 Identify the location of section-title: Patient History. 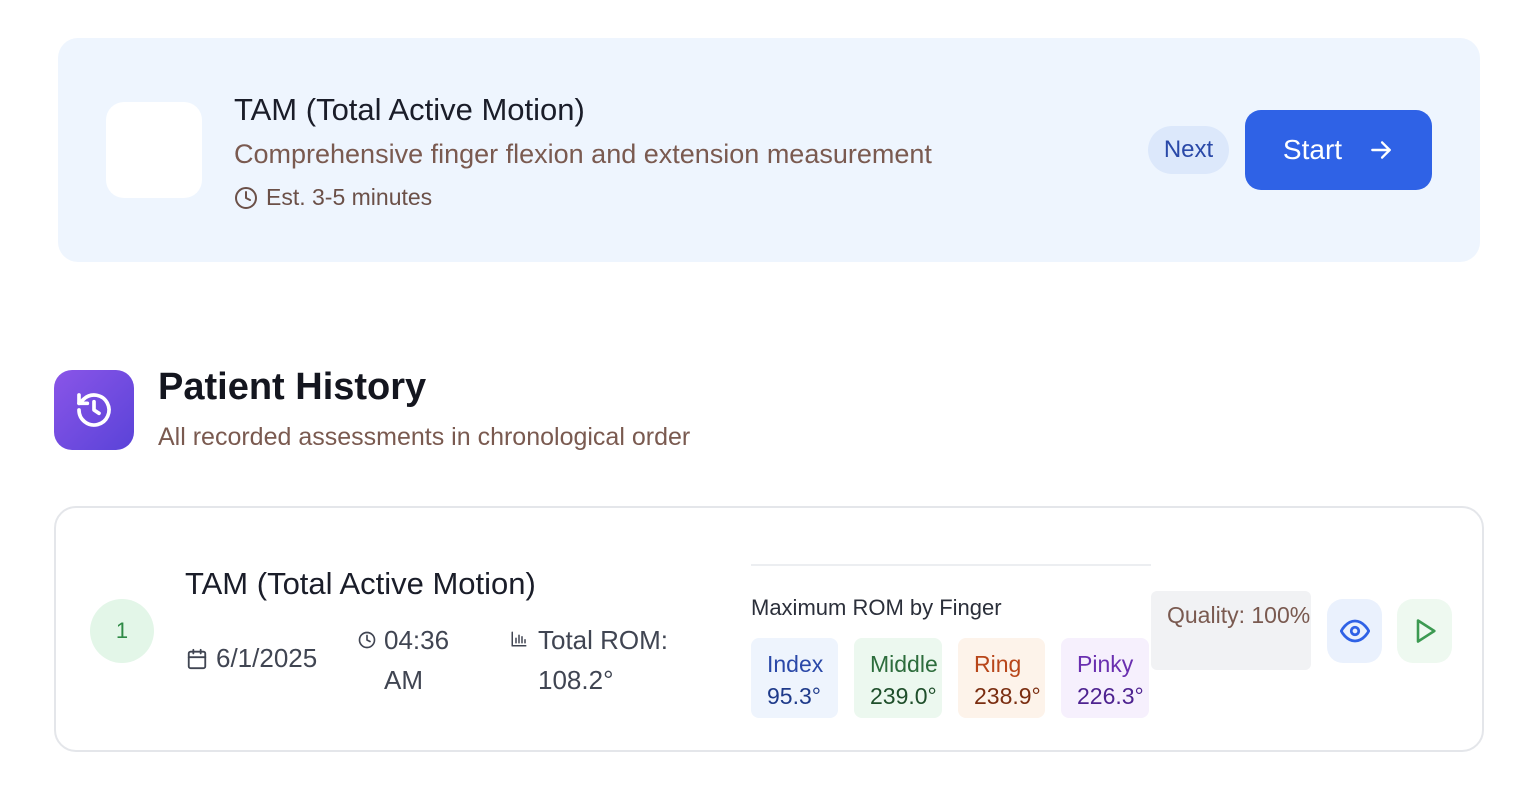
(292, 387).